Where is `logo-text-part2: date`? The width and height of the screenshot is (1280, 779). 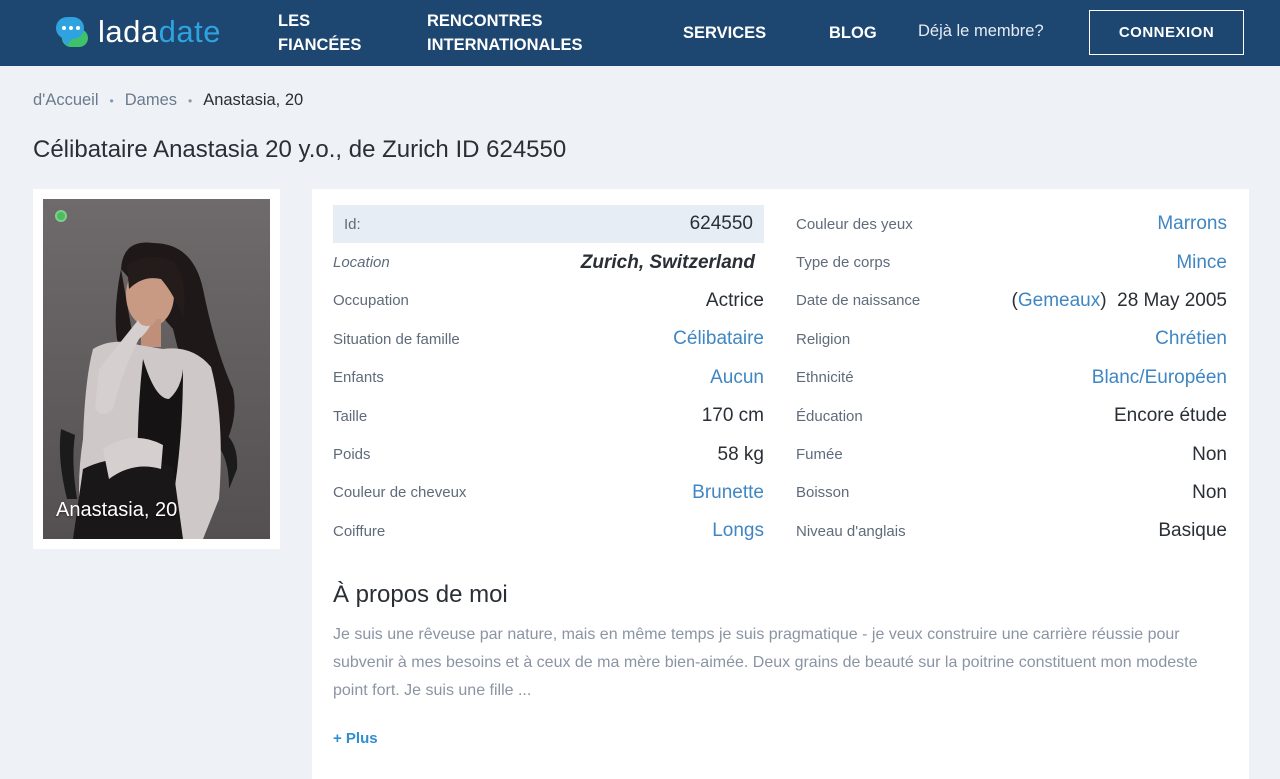 logo-text-part2: date is located at coordinates (189, 31).